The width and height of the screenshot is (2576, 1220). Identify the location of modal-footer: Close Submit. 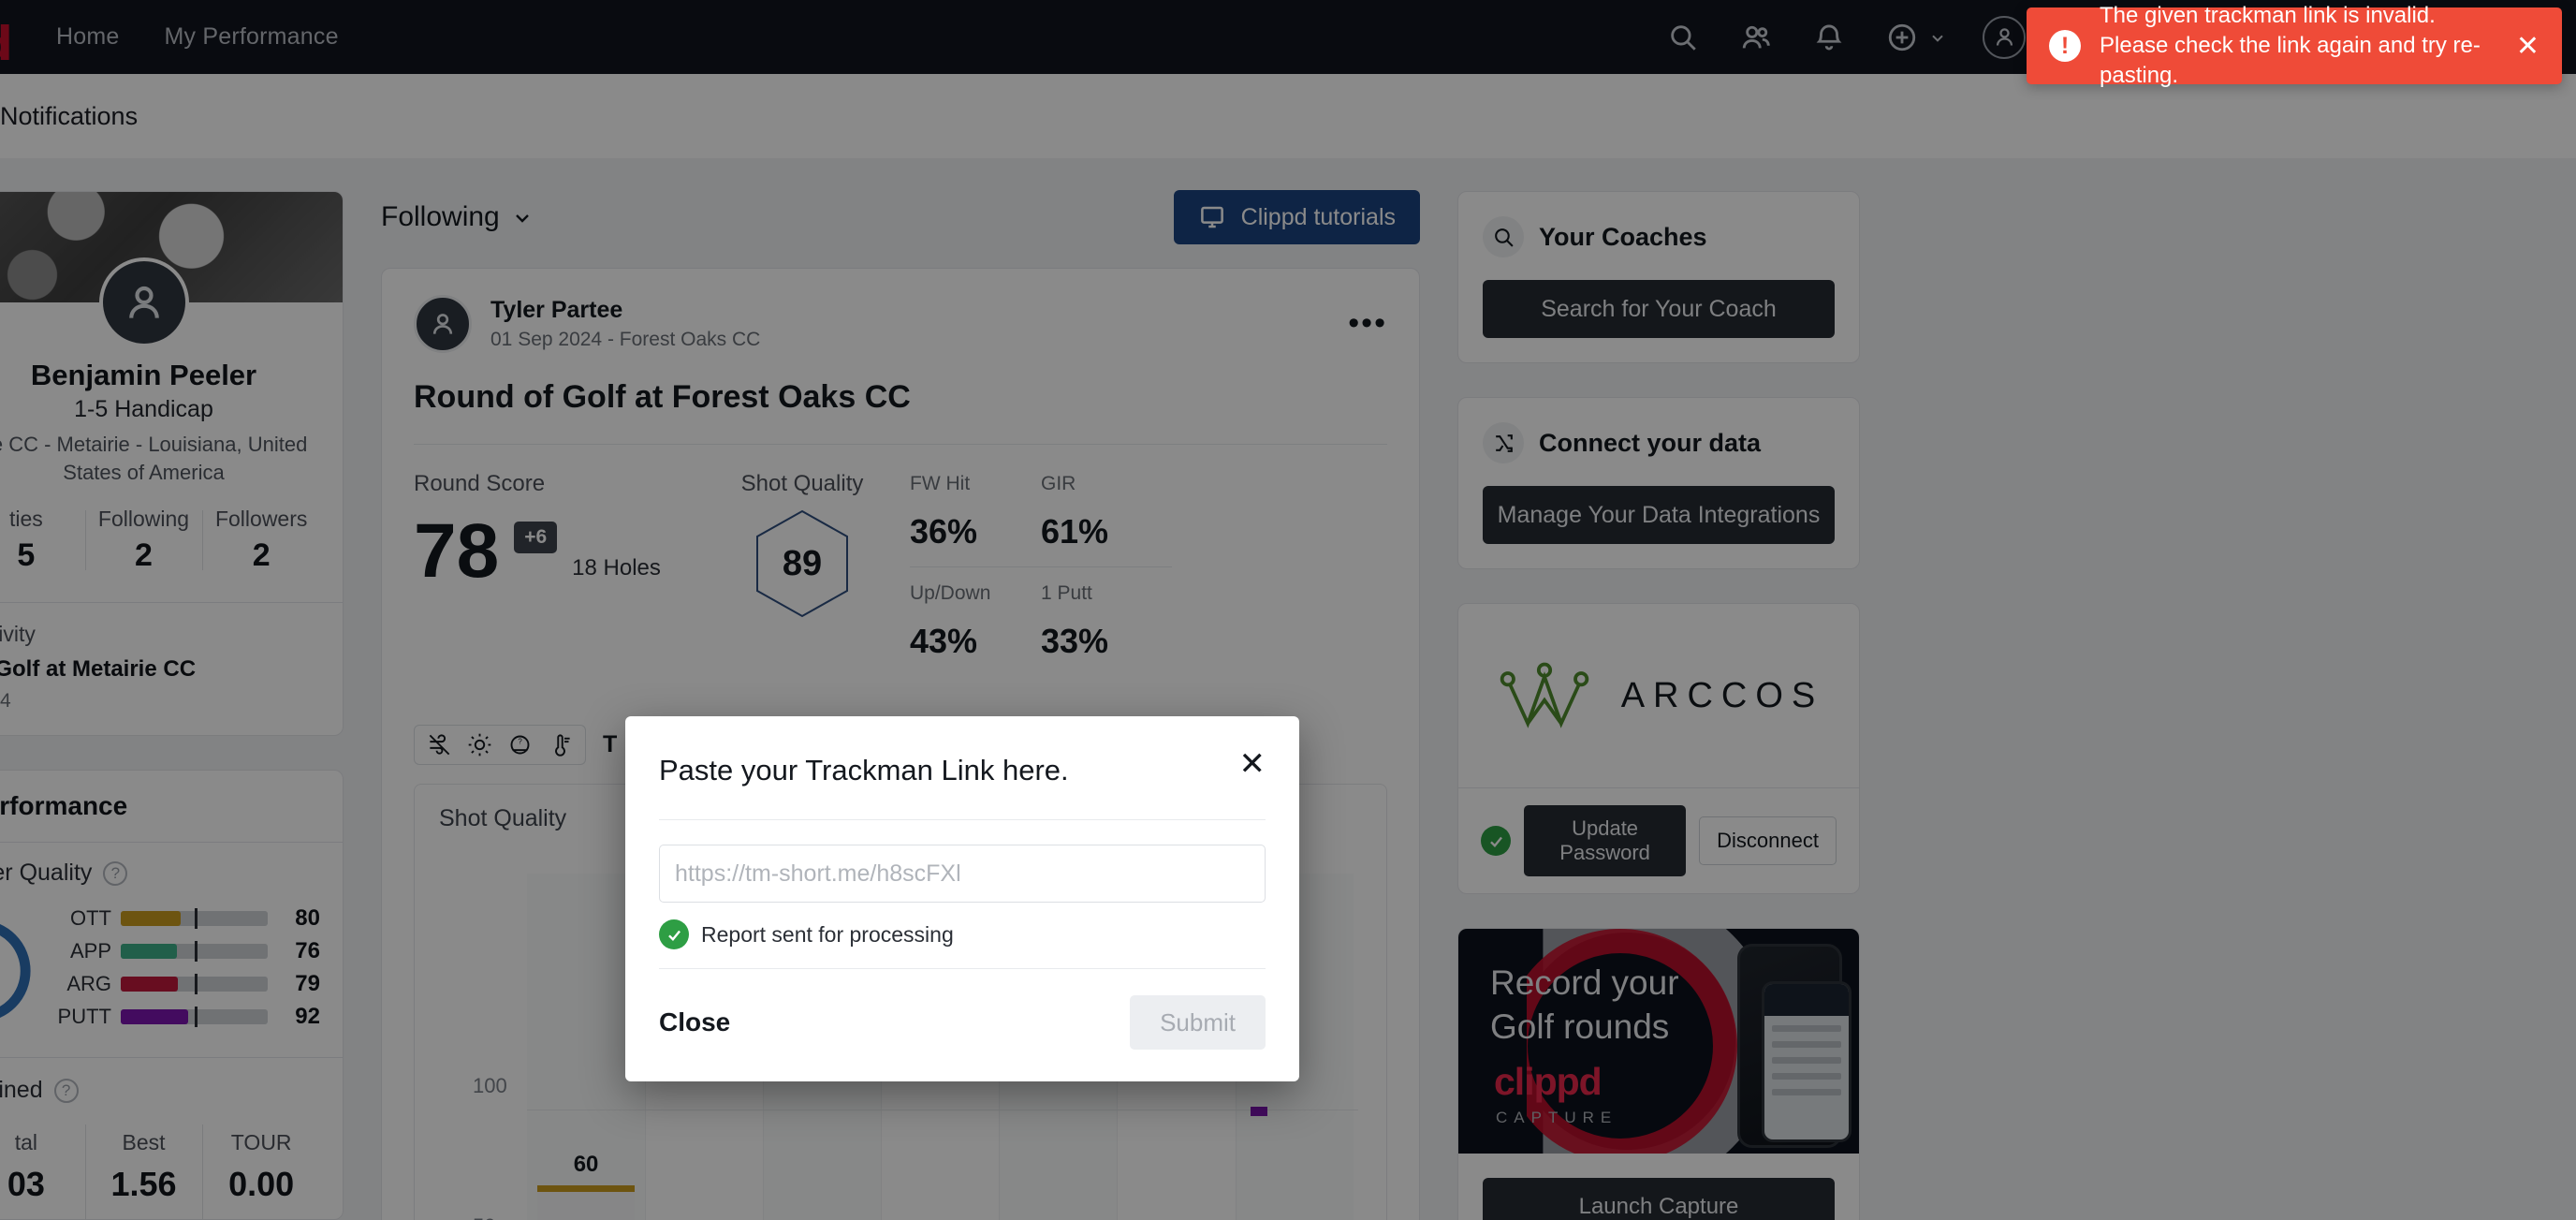
(963, 1010).